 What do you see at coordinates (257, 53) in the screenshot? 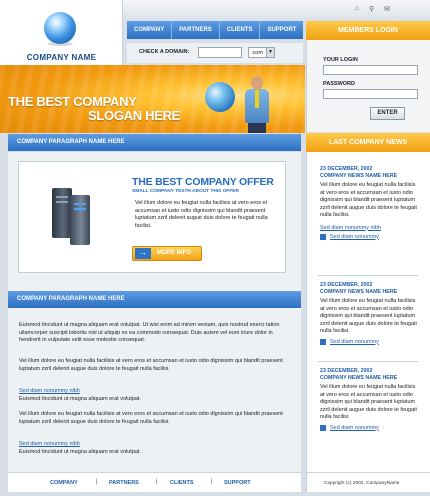
I see `tld-value: .com` at bounding box center [257, 53].